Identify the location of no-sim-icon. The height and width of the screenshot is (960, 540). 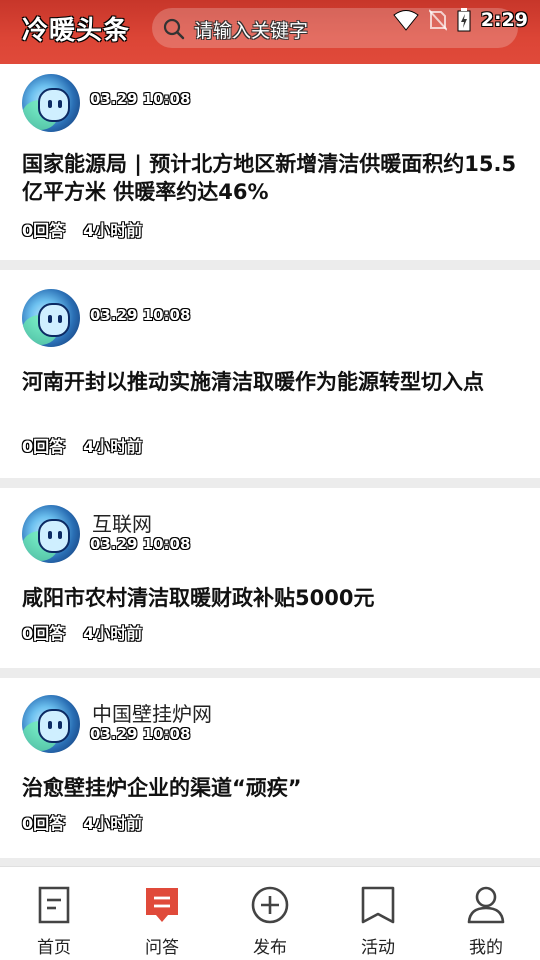
(437, 20).